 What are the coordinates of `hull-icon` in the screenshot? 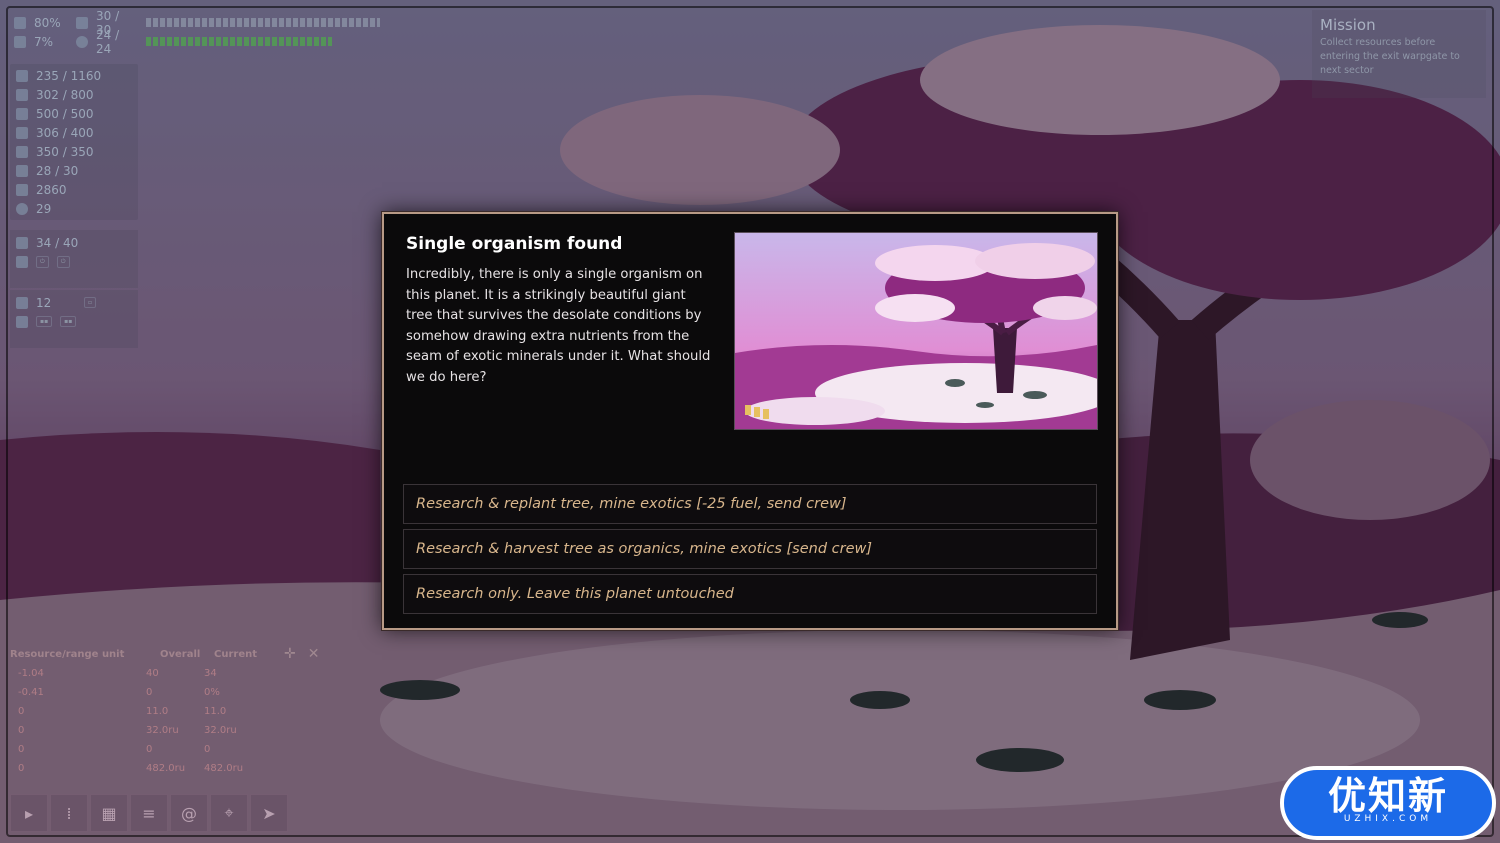 It's located at (20, 22).